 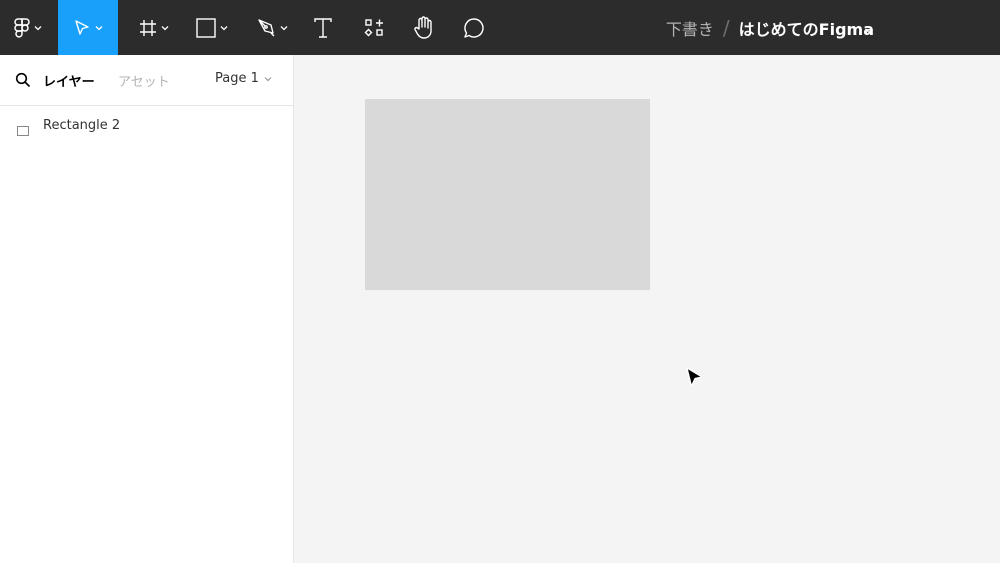 I want to click on figma-logo-icon, so click(x=22, y=27).